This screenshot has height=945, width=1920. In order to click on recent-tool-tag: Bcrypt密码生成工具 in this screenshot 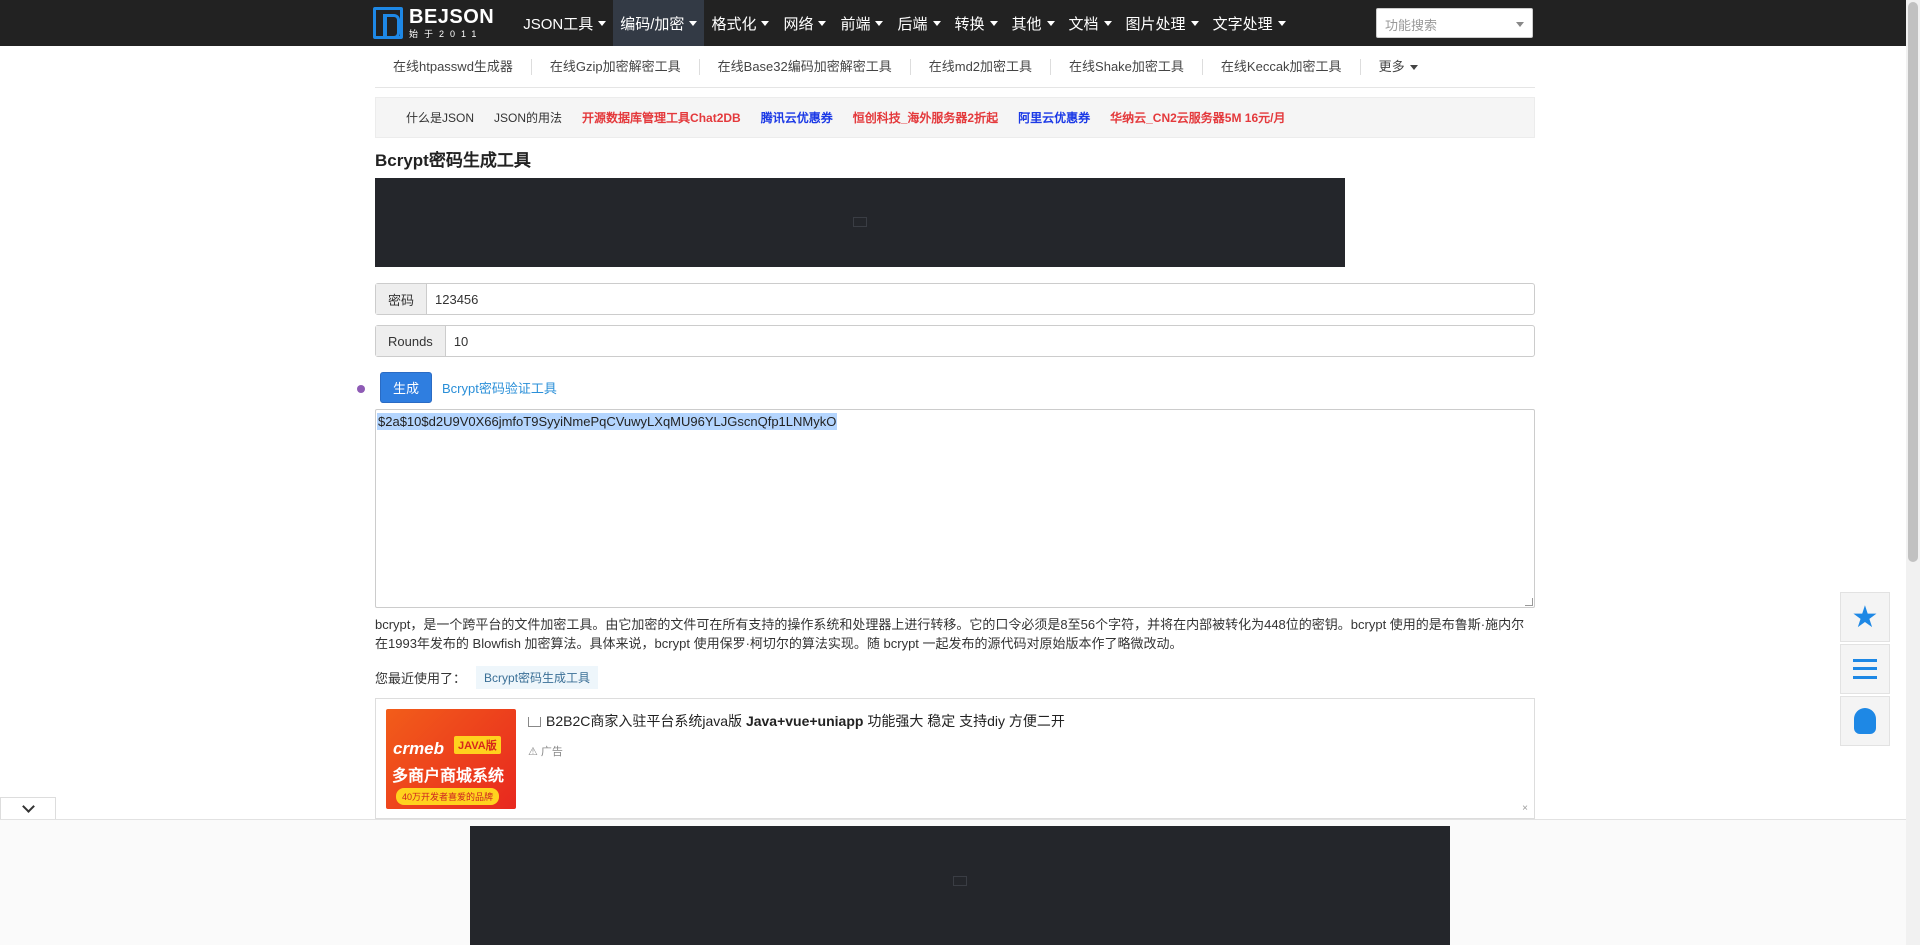, I will do `click(537, 677)`.